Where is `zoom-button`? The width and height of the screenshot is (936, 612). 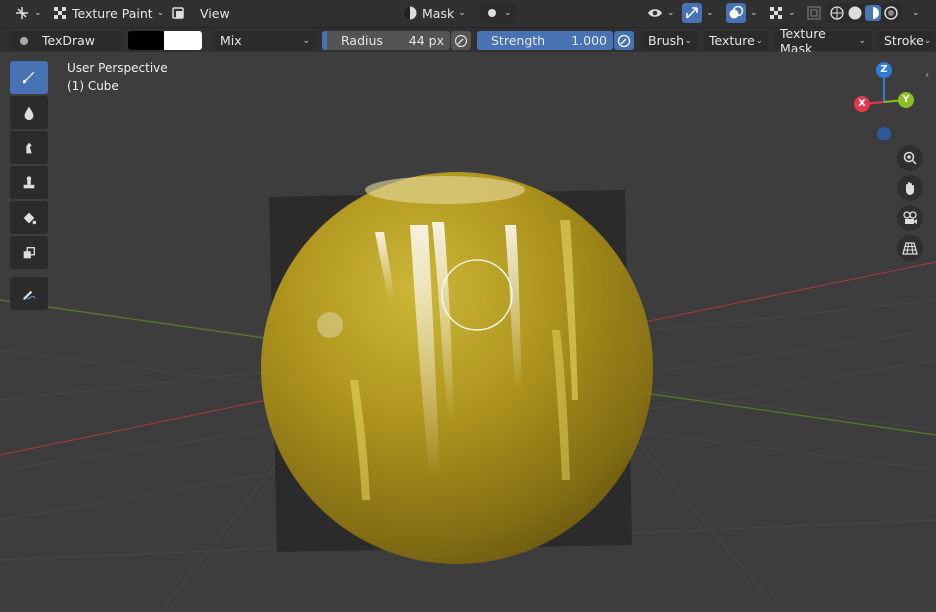
zoom-button is located at coordinates (910, 158).